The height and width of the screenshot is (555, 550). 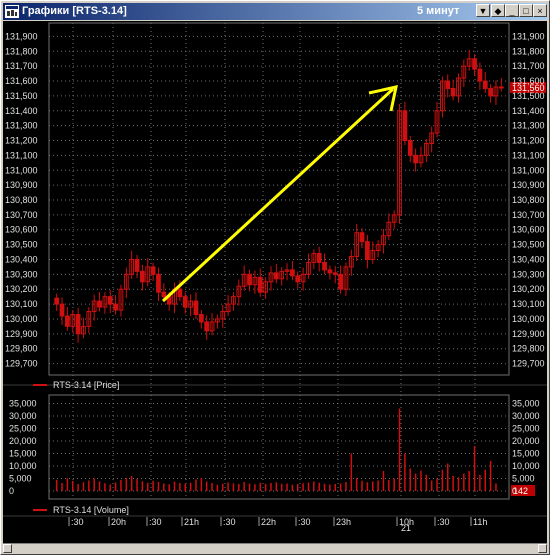 I want to click on close-icon: ×, so click(x=540, y=11).